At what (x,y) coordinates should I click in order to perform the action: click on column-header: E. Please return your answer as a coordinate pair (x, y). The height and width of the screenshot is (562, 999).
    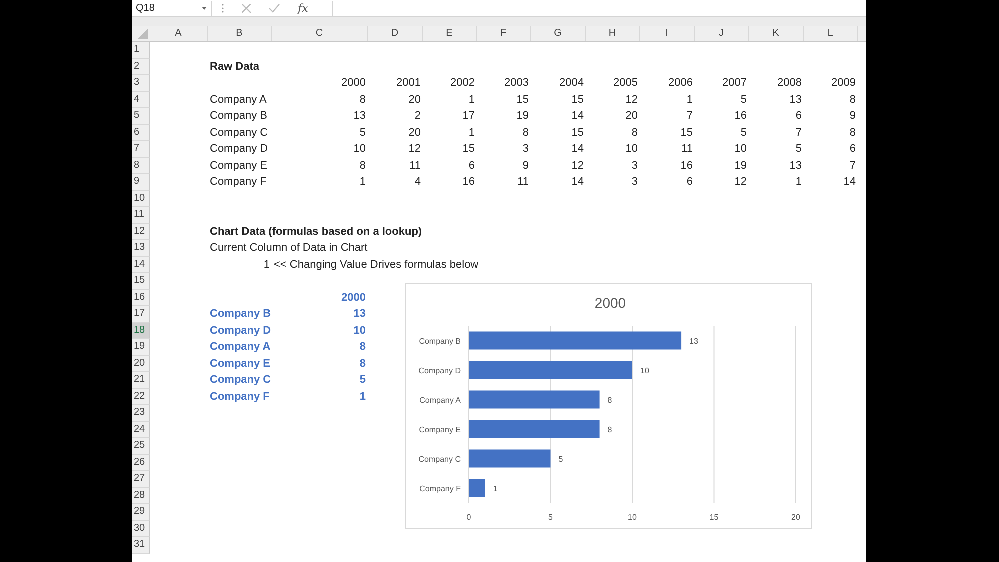
    Looking at the image, I should click on (450, 33).